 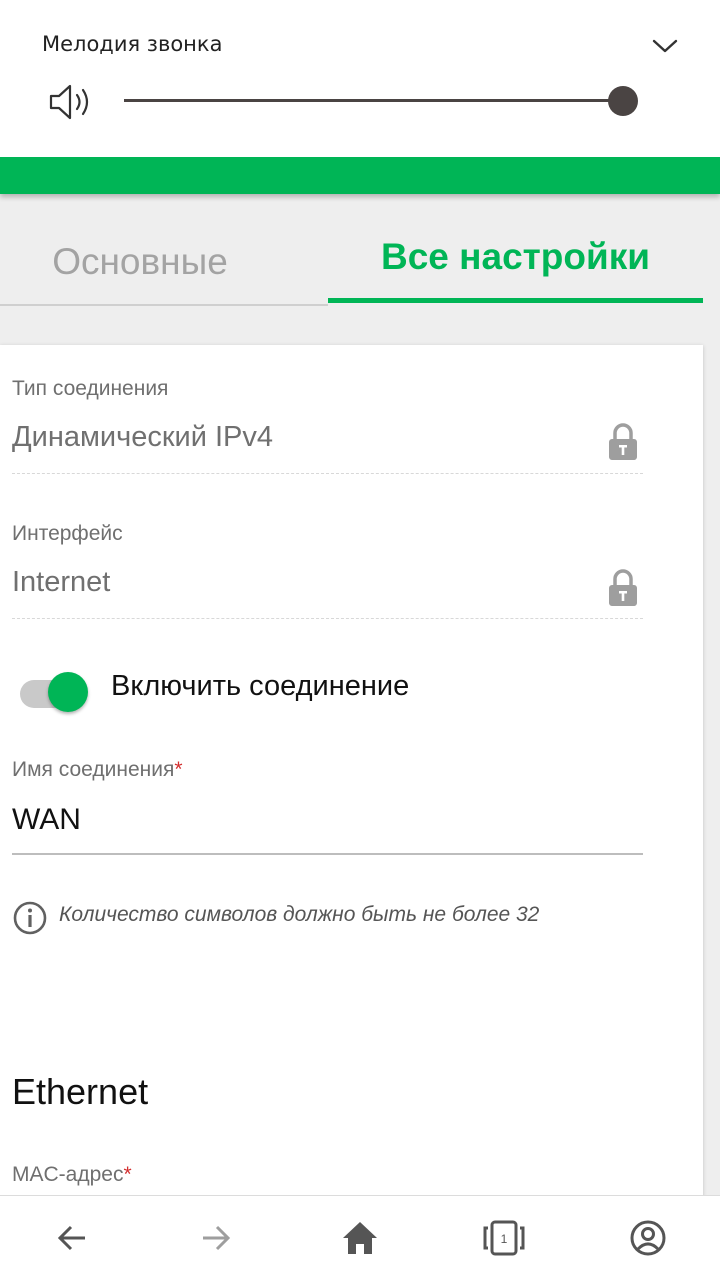 What do you see at coordinates (327, 473) in the screenshot?
I see `connection-type-underline` at bounding box center [327, 473].